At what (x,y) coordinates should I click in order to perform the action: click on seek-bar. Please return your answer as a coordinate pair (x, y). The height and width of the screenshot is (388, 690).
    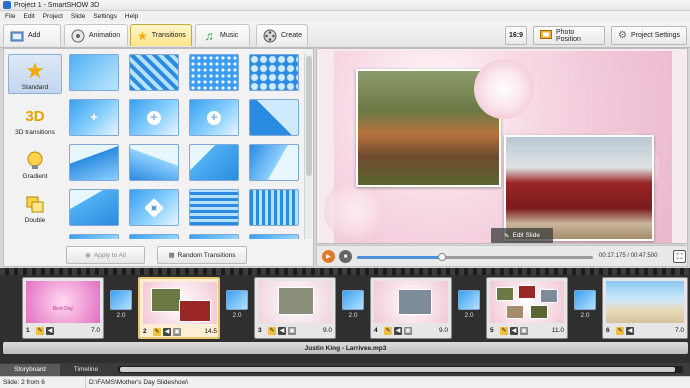
    Looking at the image, I should click on (475, 257).